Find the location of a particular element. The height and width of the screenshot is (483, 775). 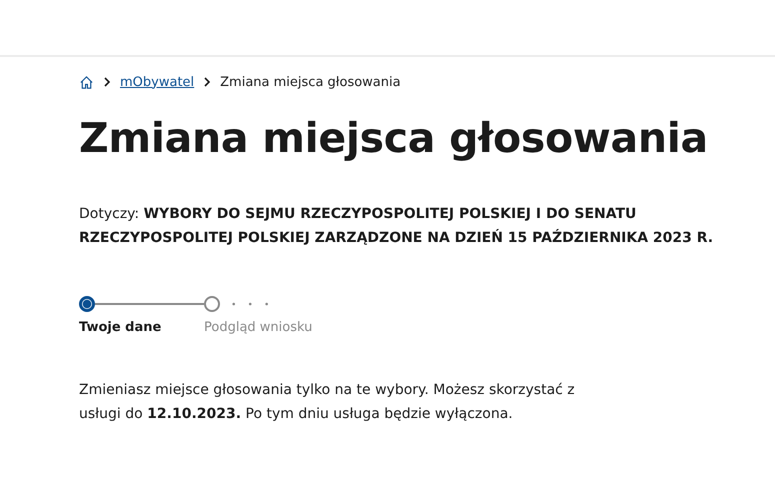

breadcrumb-current: Zmiana miejsca głosowania is located at coordinates (310, 82).